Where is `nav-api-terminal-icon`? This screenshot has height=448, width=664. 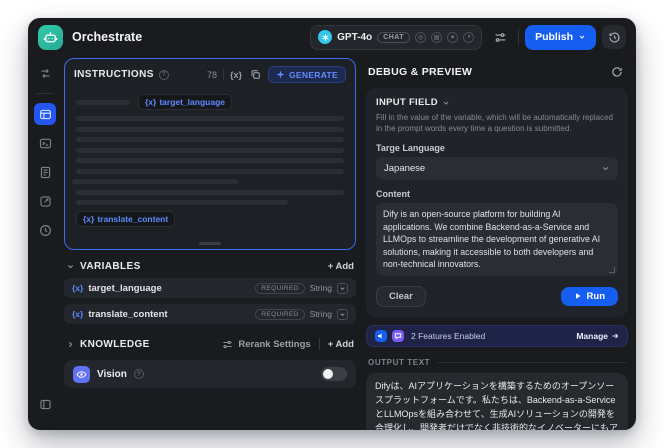 nav-api-terminal-icon is located at coordinates (45, 143).